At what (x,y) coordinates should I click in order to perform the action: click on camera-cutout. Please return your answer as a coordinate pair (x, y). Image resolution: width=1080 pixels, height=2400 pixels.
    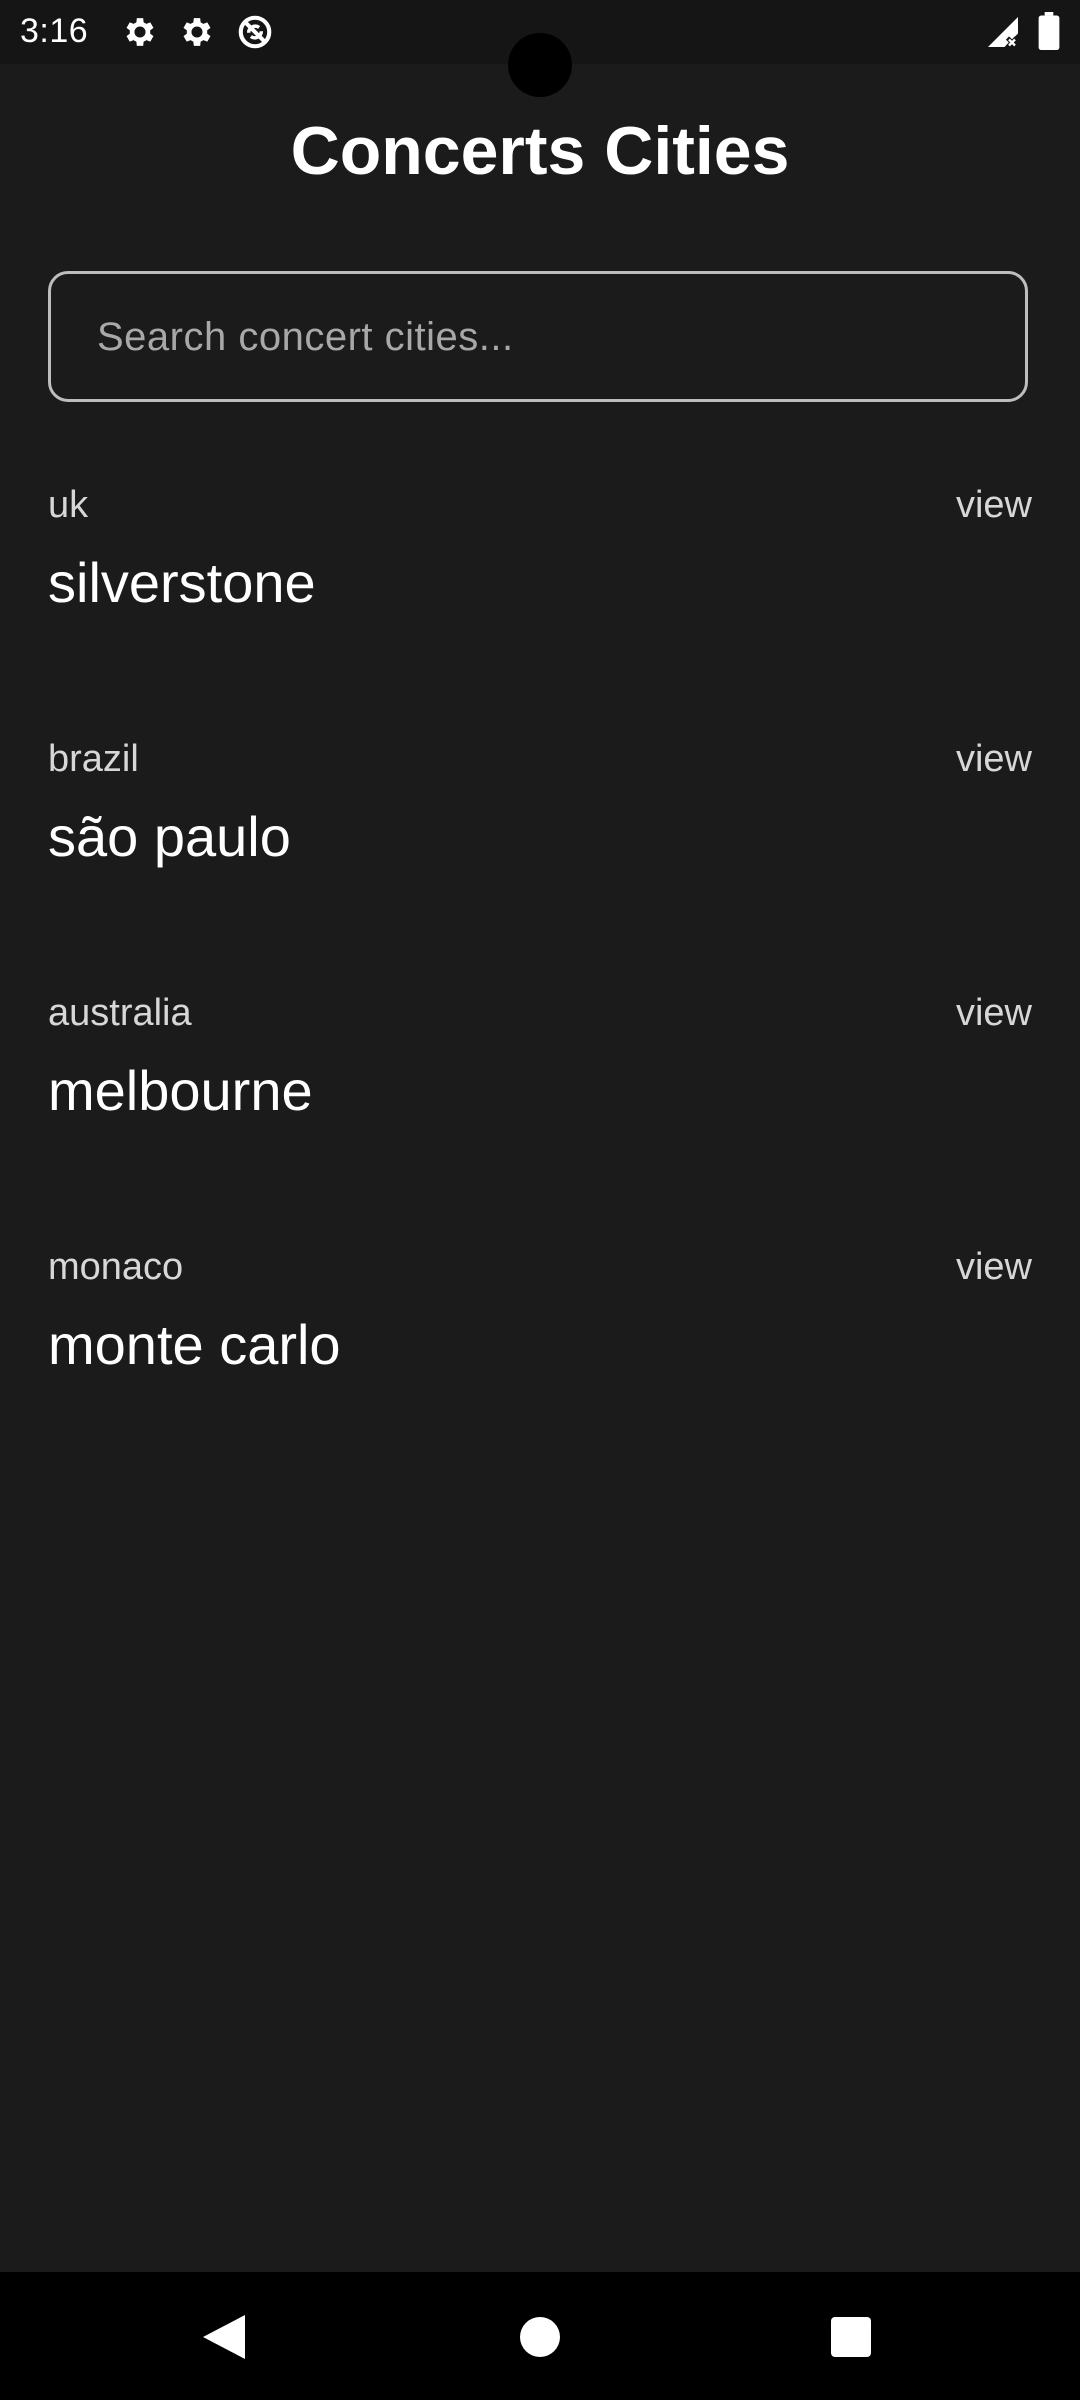
    Looking at the image, I should click on (540, 65).